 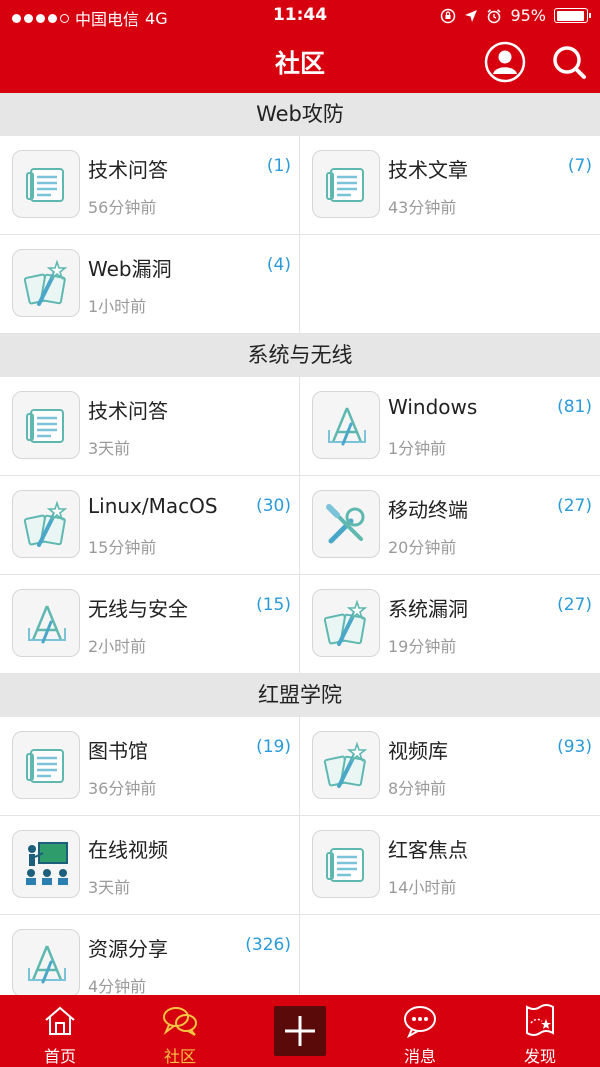 What do you see at coordinates (540, 1020) in the screenshot?
I see `map-flag-icon` at bounding box center [540, 1020].